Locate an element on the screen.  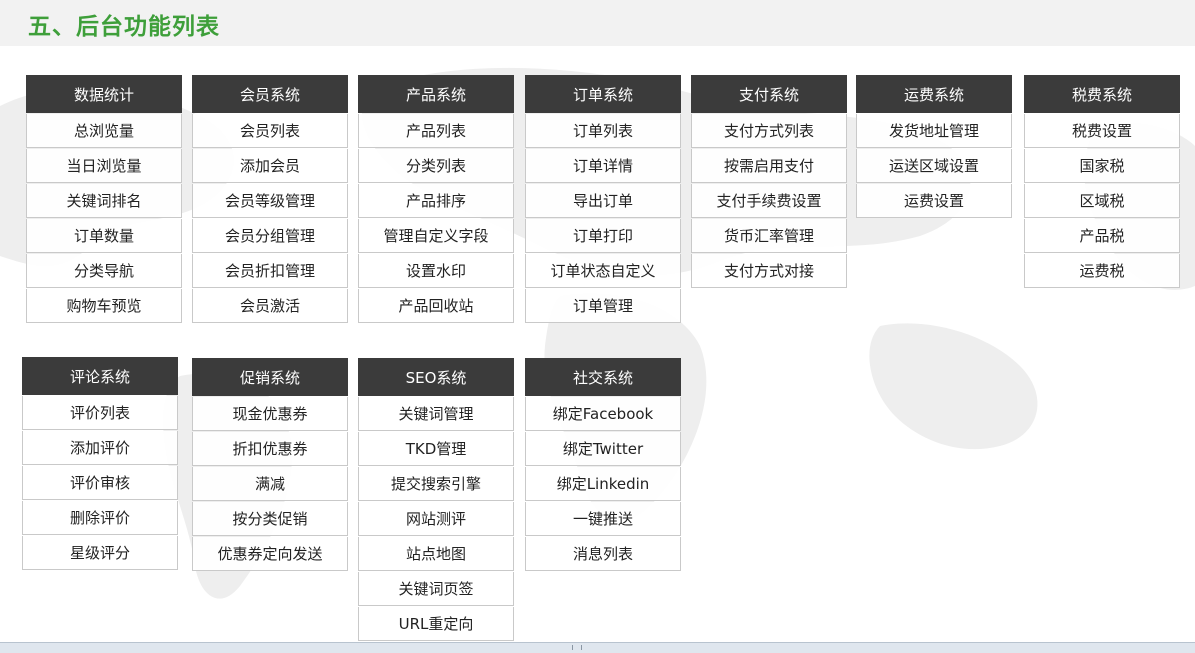
feature-item: 支付手续费设置 is located at coordinates (769, 201).